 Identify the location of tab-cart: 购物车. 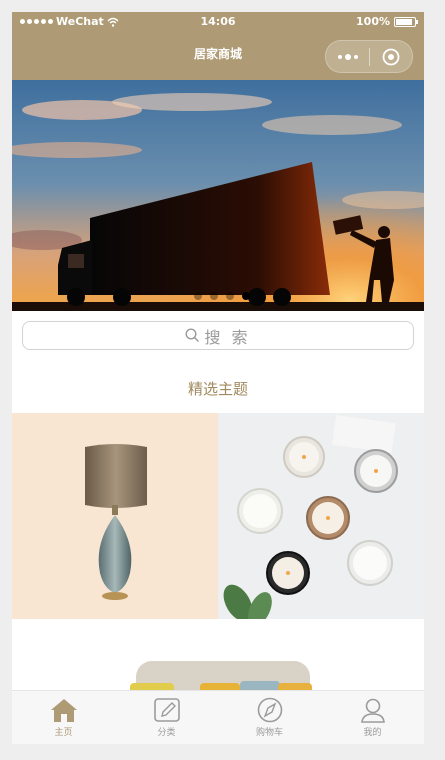
(269, 717).